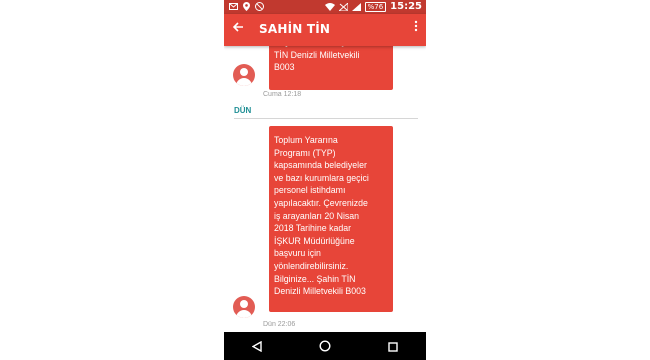 This screenshot has width=650, height=360. I want to click on back-triangle-icon, so click(257, 346).